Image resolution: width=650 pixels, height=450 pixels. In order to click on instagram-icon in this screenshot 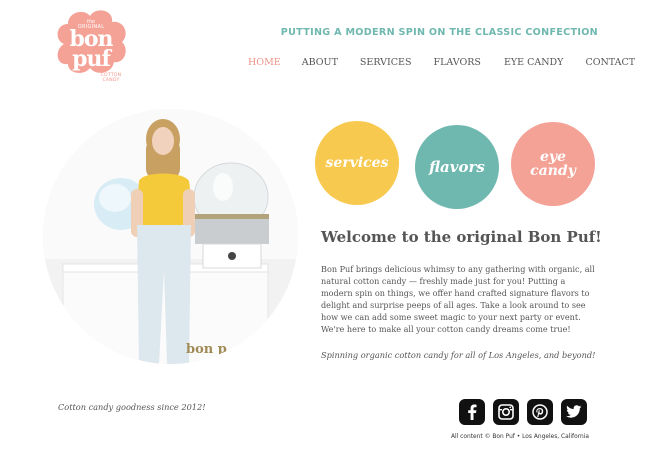, I will do `click(506, 412)`.